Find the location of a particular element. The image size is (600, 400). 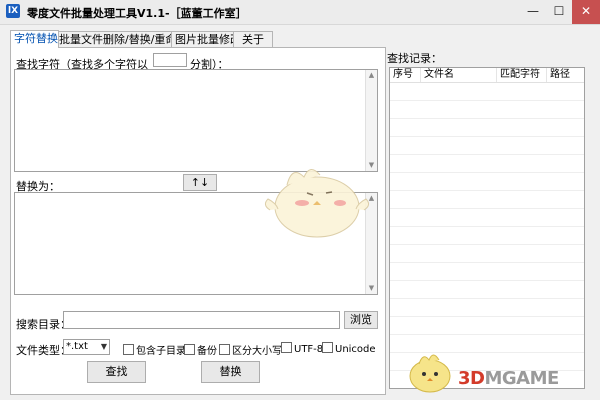

chevron-down-icon: ▼ is located at coordinates (103, 346).